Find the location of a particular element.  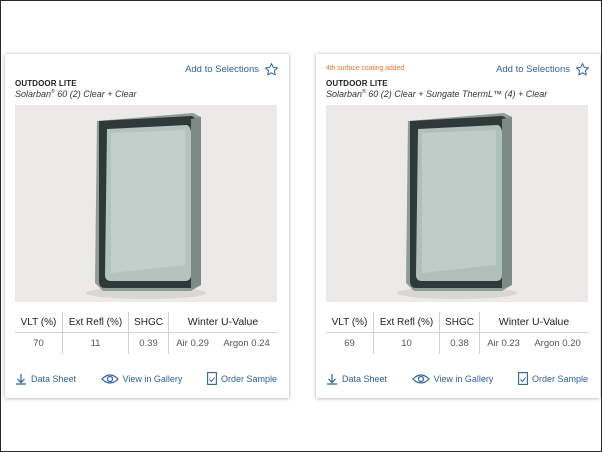

coating-note: 4th surface coating added is located at coordinates (365, 68).